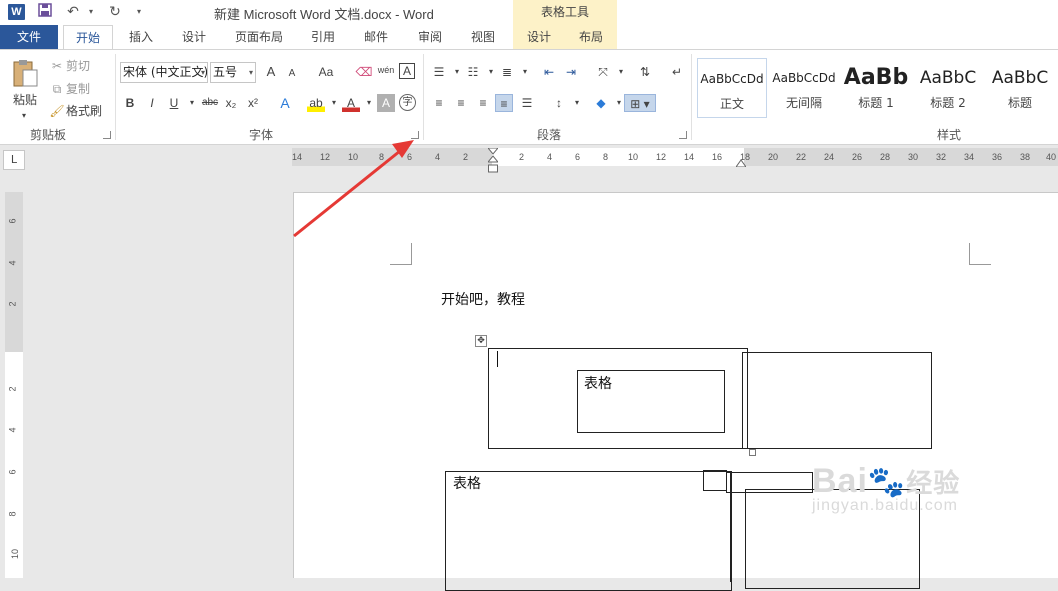 The image size is (1058, 591). What do you see at coordinates (271, 72) in the screenshot?
I see `grow-font-icon: A` at bounding box center [271, 72].